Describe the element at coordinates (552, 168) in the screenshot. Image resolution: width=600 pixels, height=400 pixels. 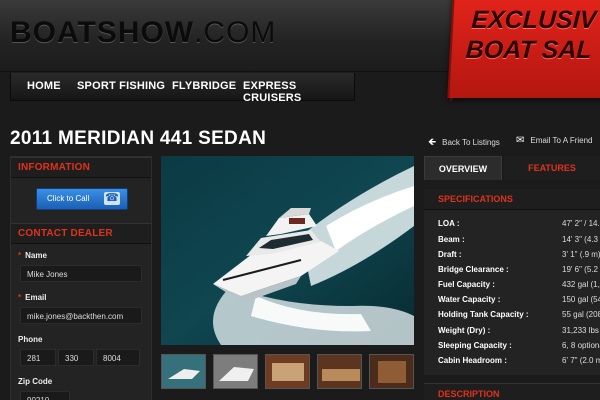
I see `tab-features: FEATURES` at that location.